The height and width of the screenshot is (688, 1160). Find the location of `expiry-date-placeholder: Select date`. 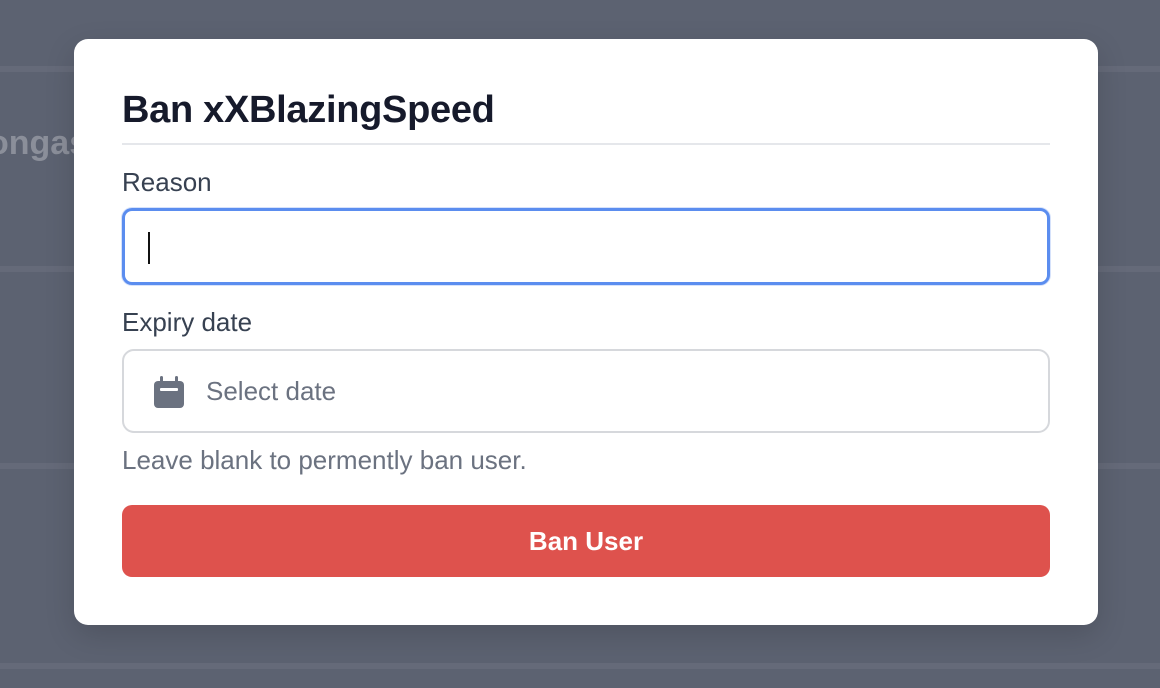

expiry-date-placeholder: Select date is located at coordinates (271, 391).